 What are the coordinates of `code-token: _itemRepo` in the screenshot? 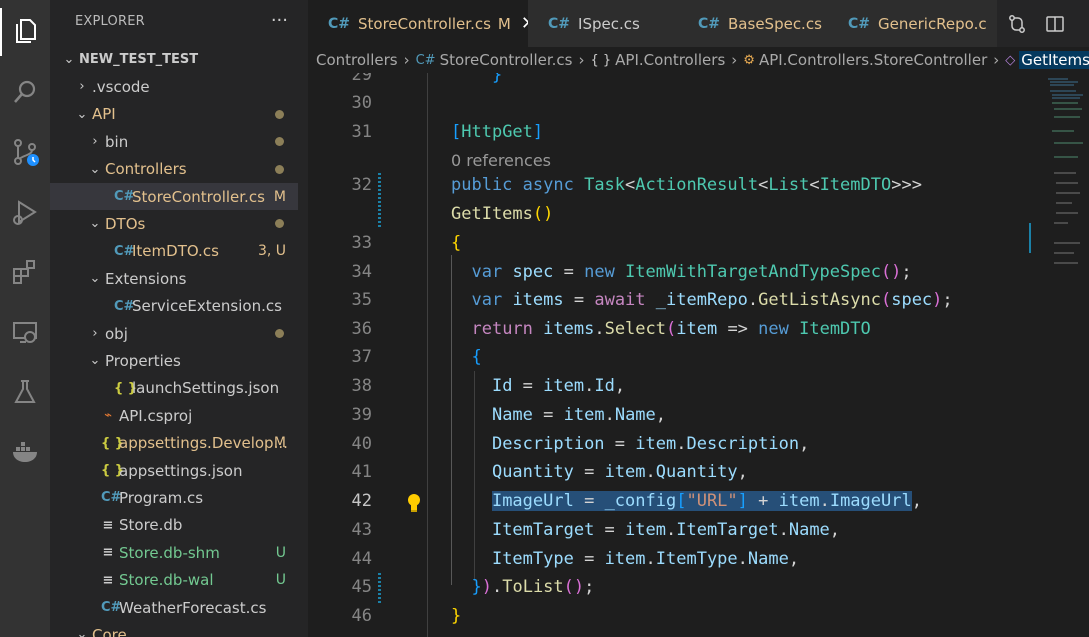 It's located at (701, 300).